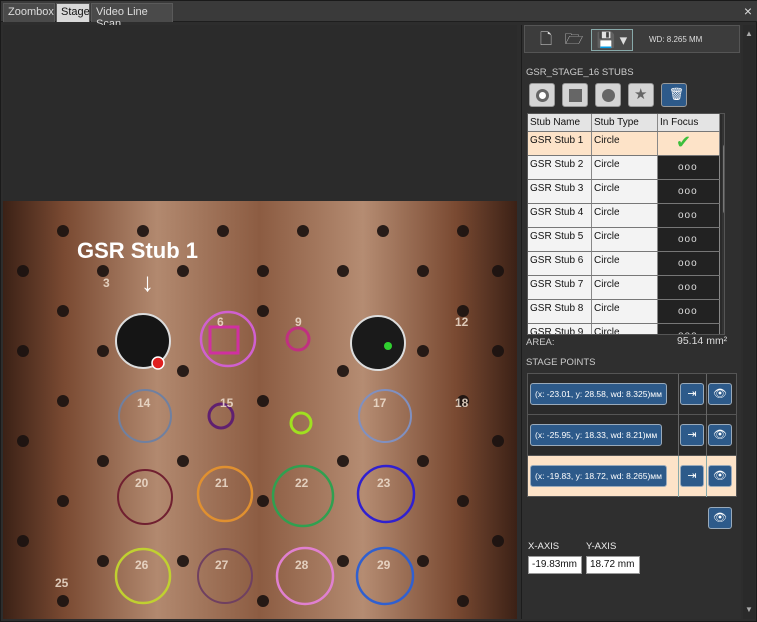 The height and width of the screenshot is (622, 757). I want to click on stub-number: 18, so click(462, 403).